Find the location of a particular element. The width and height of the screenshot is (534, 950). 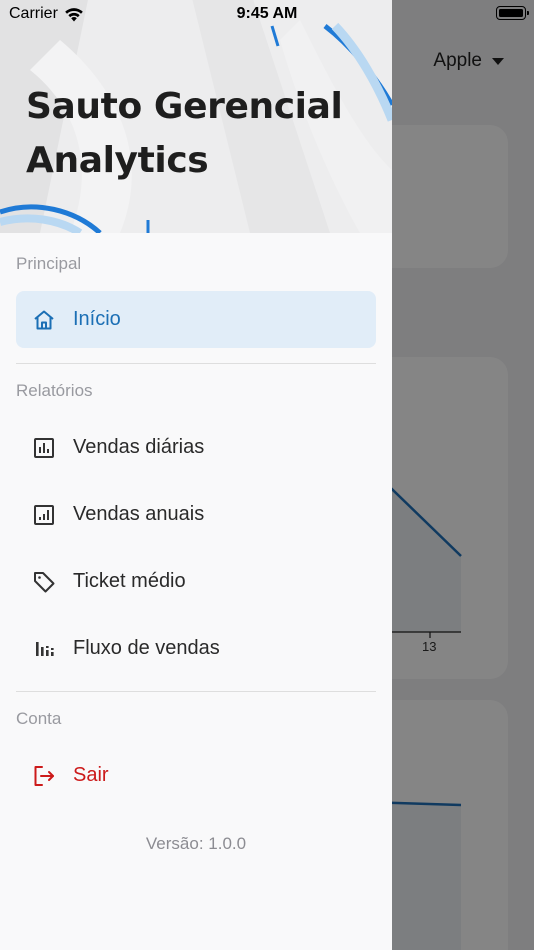

section-label-conta: Conta is located at coordinates (39, 718).